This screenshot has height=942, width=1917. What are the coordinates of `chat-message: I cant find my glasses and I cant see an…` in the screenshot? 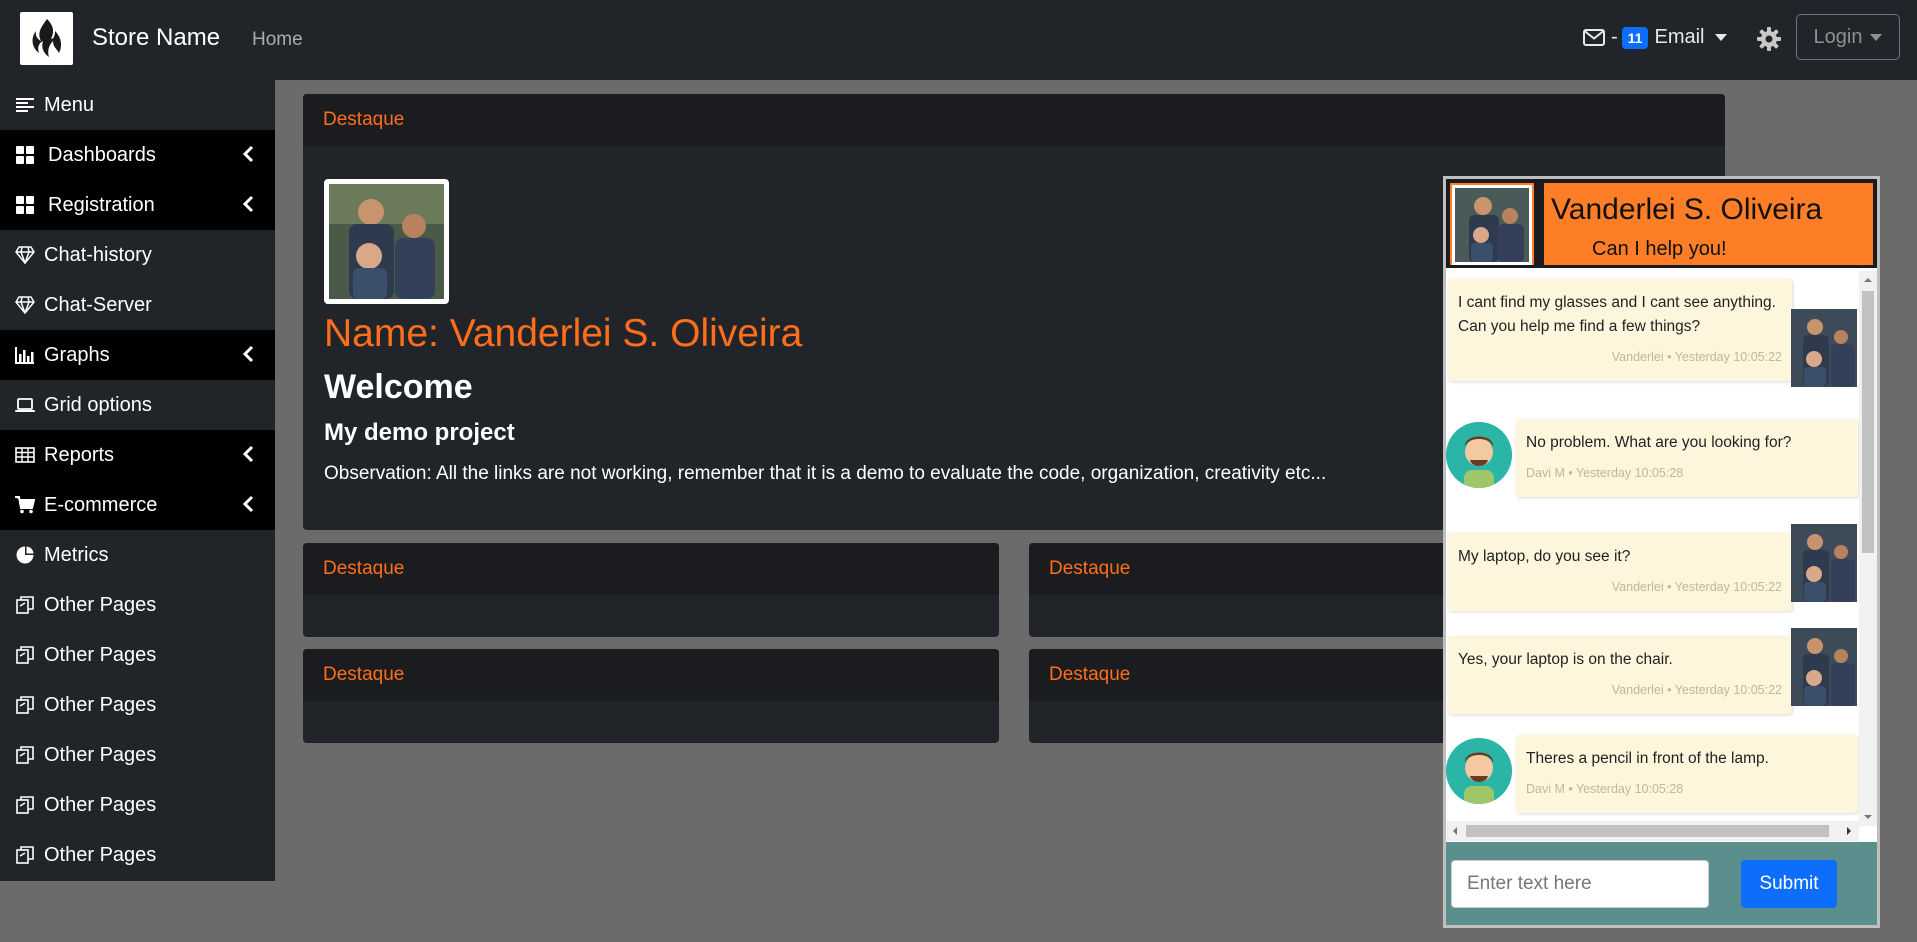 It's located at (1620, 330).